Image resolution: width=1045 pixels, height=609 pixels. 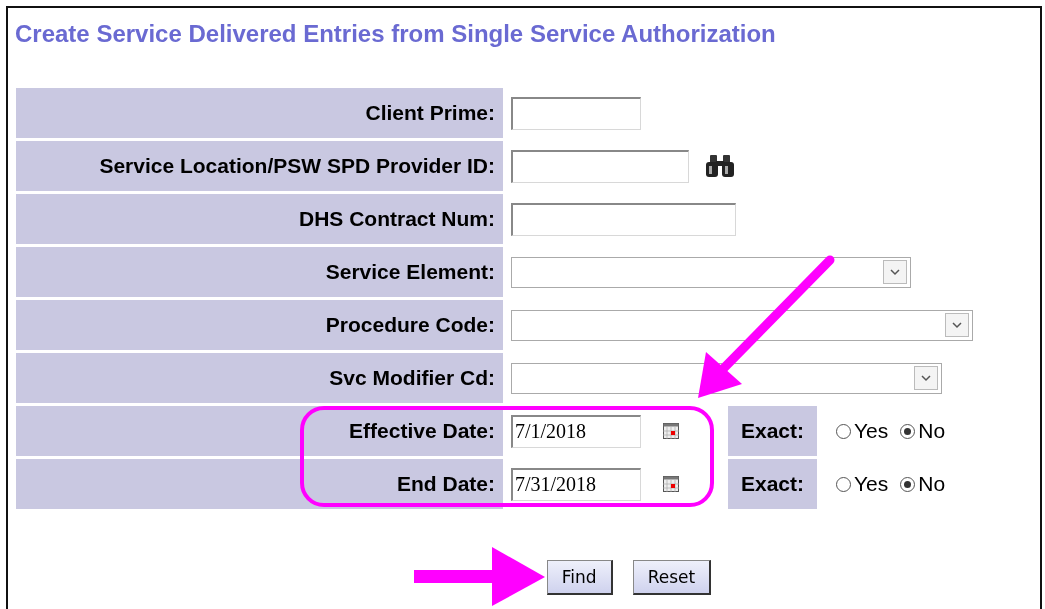 What do you see at coordinates (259, 378) in the screenshot?
I see `field-label: Svc Modifier Cd:` at bounding box center [259, 378].